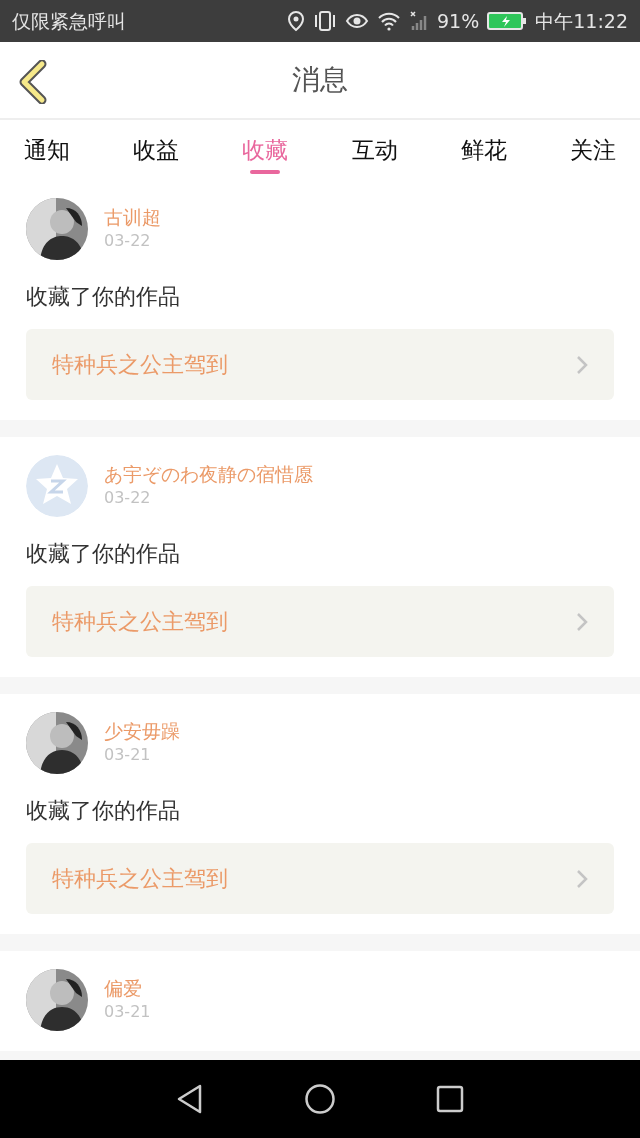 This screenshot has height=1138, width=640. I want to click on wifi-icon, so click(389, 21).